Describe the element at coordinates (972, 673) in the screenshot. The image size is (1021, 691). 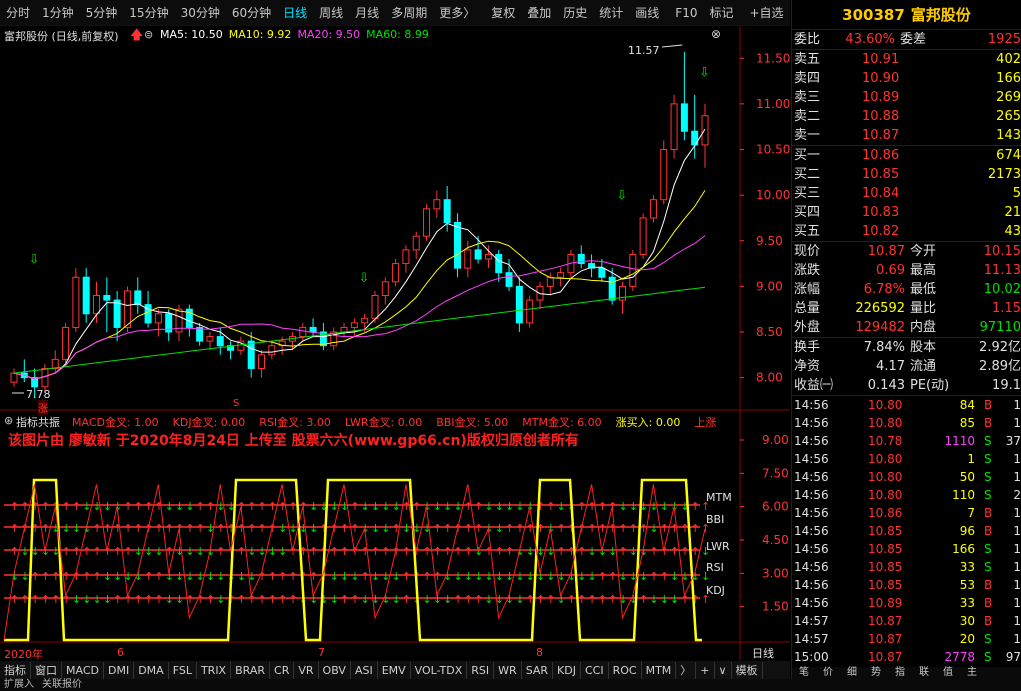
I see `panel-tab-7: 主` at that location.